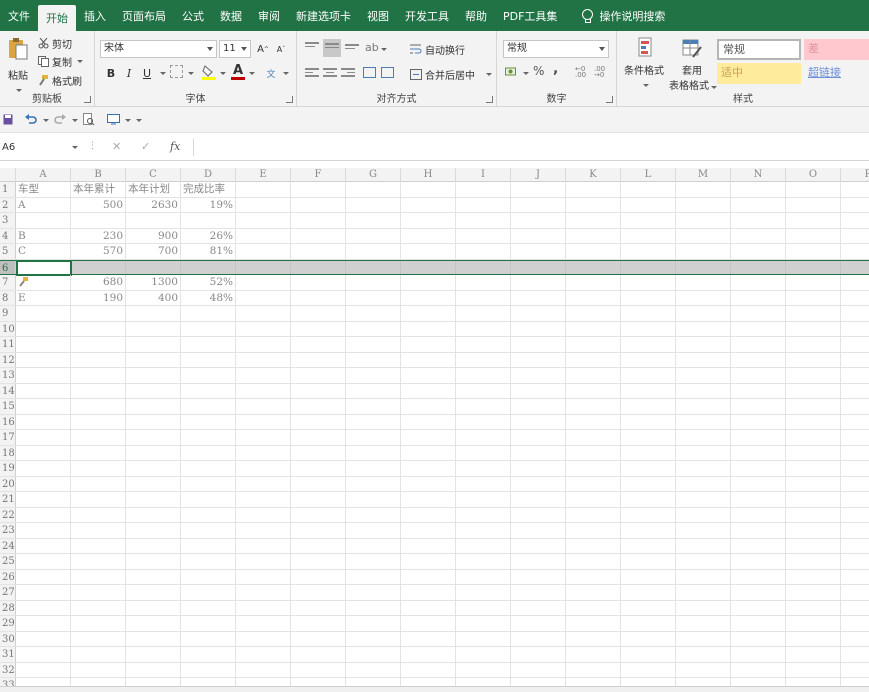 The height and width of the screenshot is (692, 869). Describe the element at coordinates (129, 73) in the screenshot. I see `italic-button: I` at that location.